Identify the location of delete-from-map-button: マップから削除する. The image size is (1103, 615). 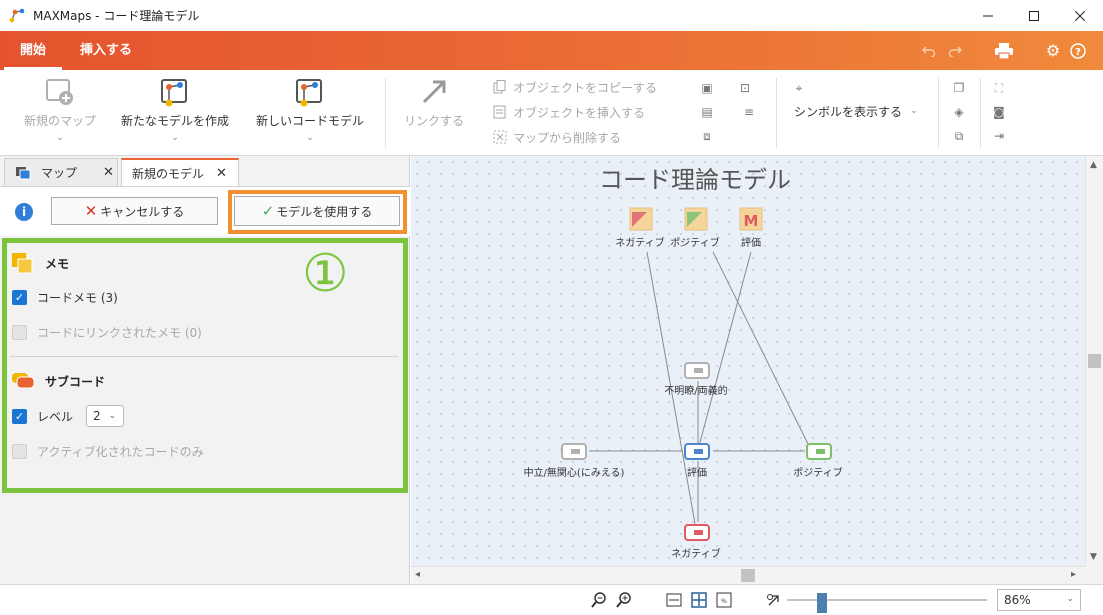
(556, 137).